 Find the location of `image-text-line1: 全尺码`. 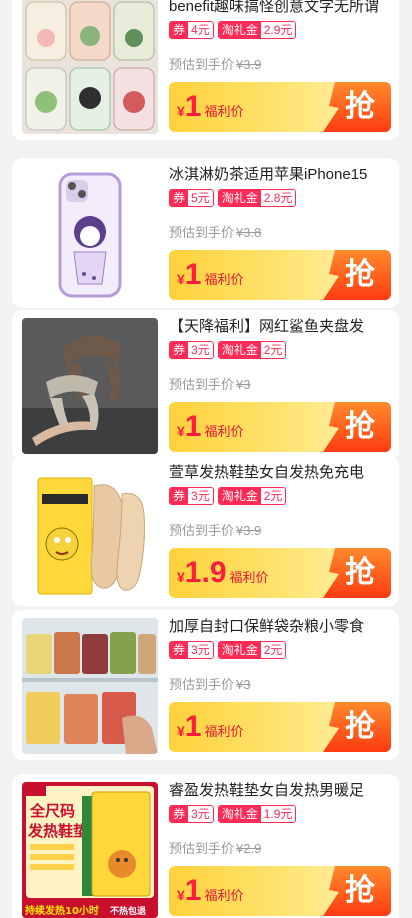

image-text-line1: 全尺码 is located at coordinates (52, 811).